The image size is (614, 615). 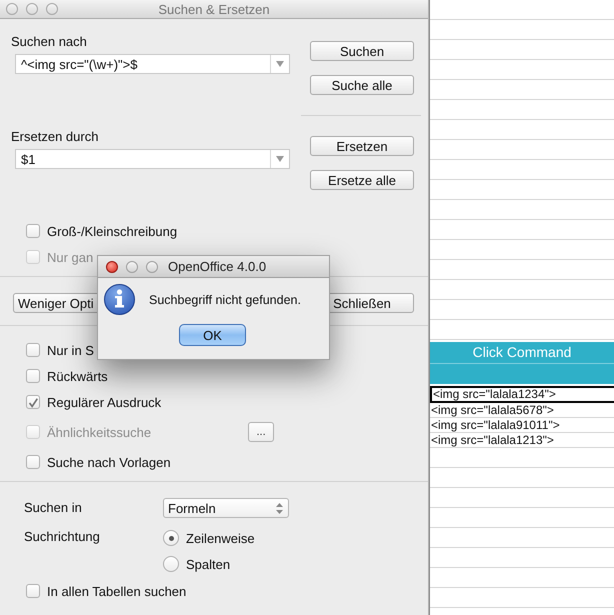 What do you see at coordinates (362, 180) in the screenshot?
I see `replace-button: Ersetze alle` at bounding box center [362, 180].